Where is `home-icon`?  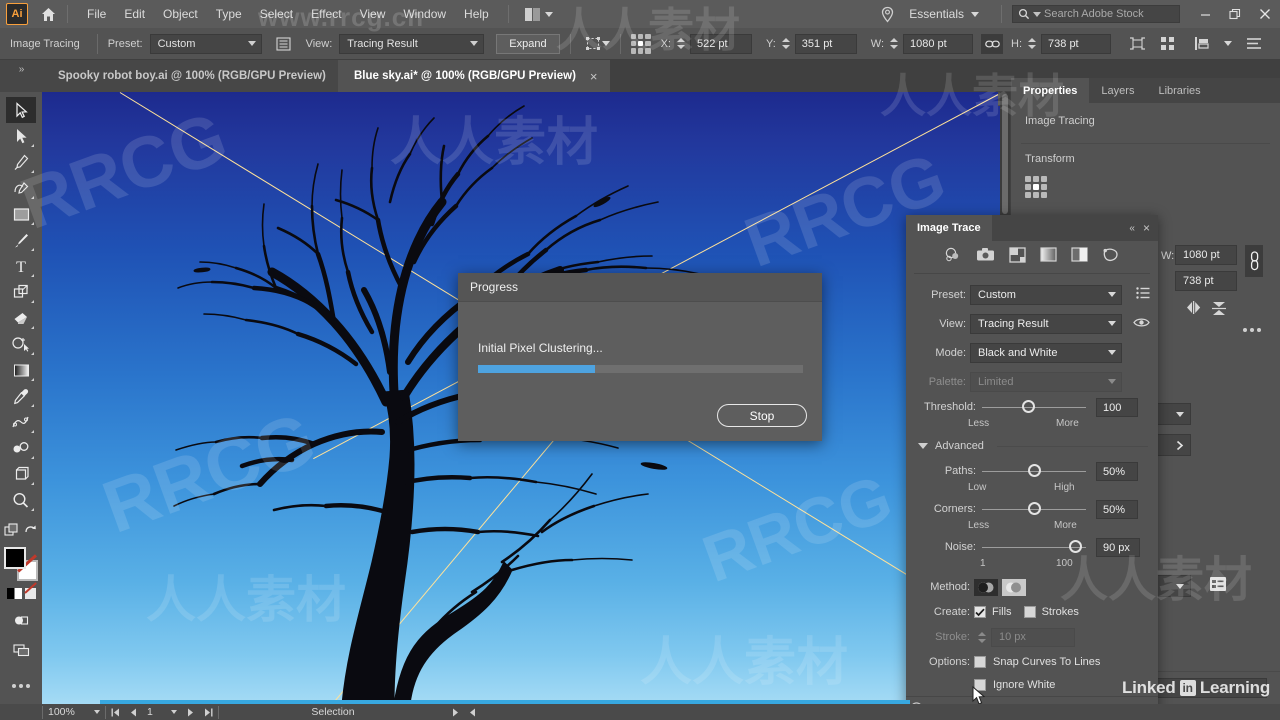
home-icon is located at coordinates (48, 14).